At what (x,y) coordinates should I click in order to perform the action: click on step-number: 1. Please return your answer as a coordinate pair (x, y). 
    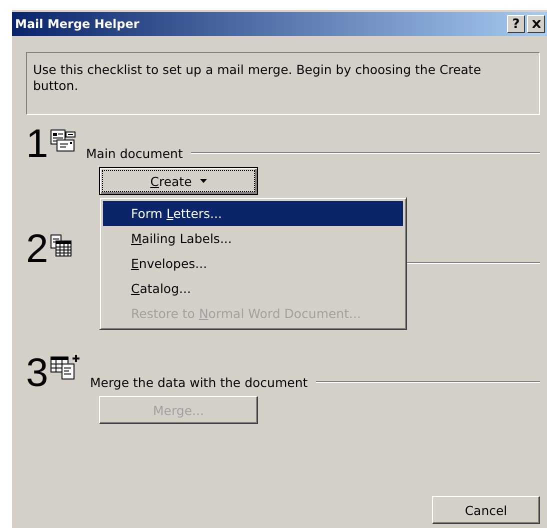
    Looking at the image, I should click on (38, 144).